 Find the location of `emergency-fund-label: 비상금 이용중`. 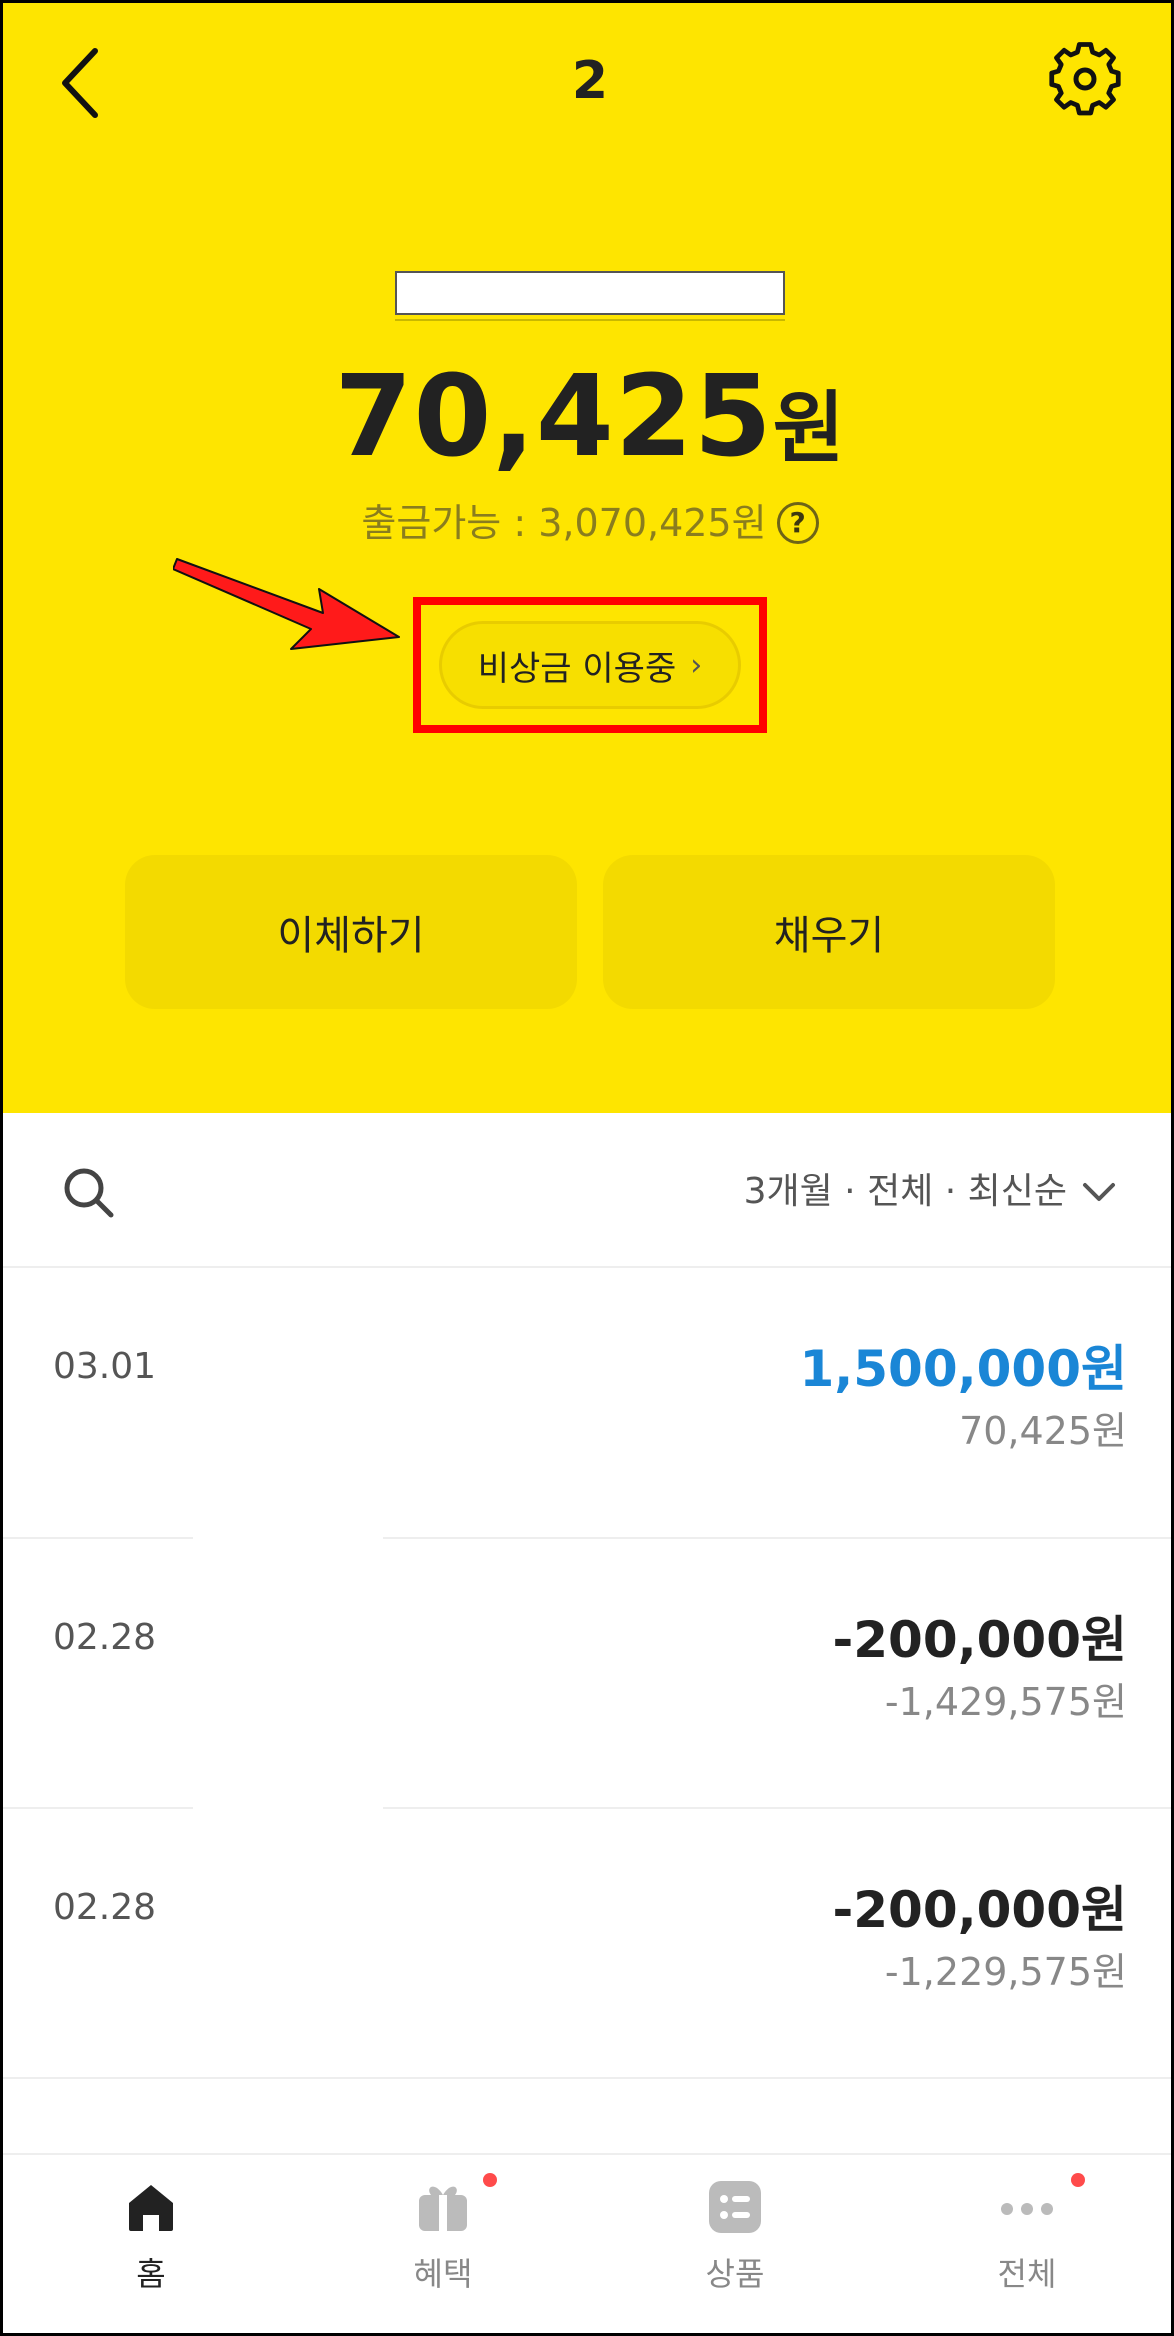

emergency-fund-label: 비상금 이용중 is located at coordinates (577, 668).